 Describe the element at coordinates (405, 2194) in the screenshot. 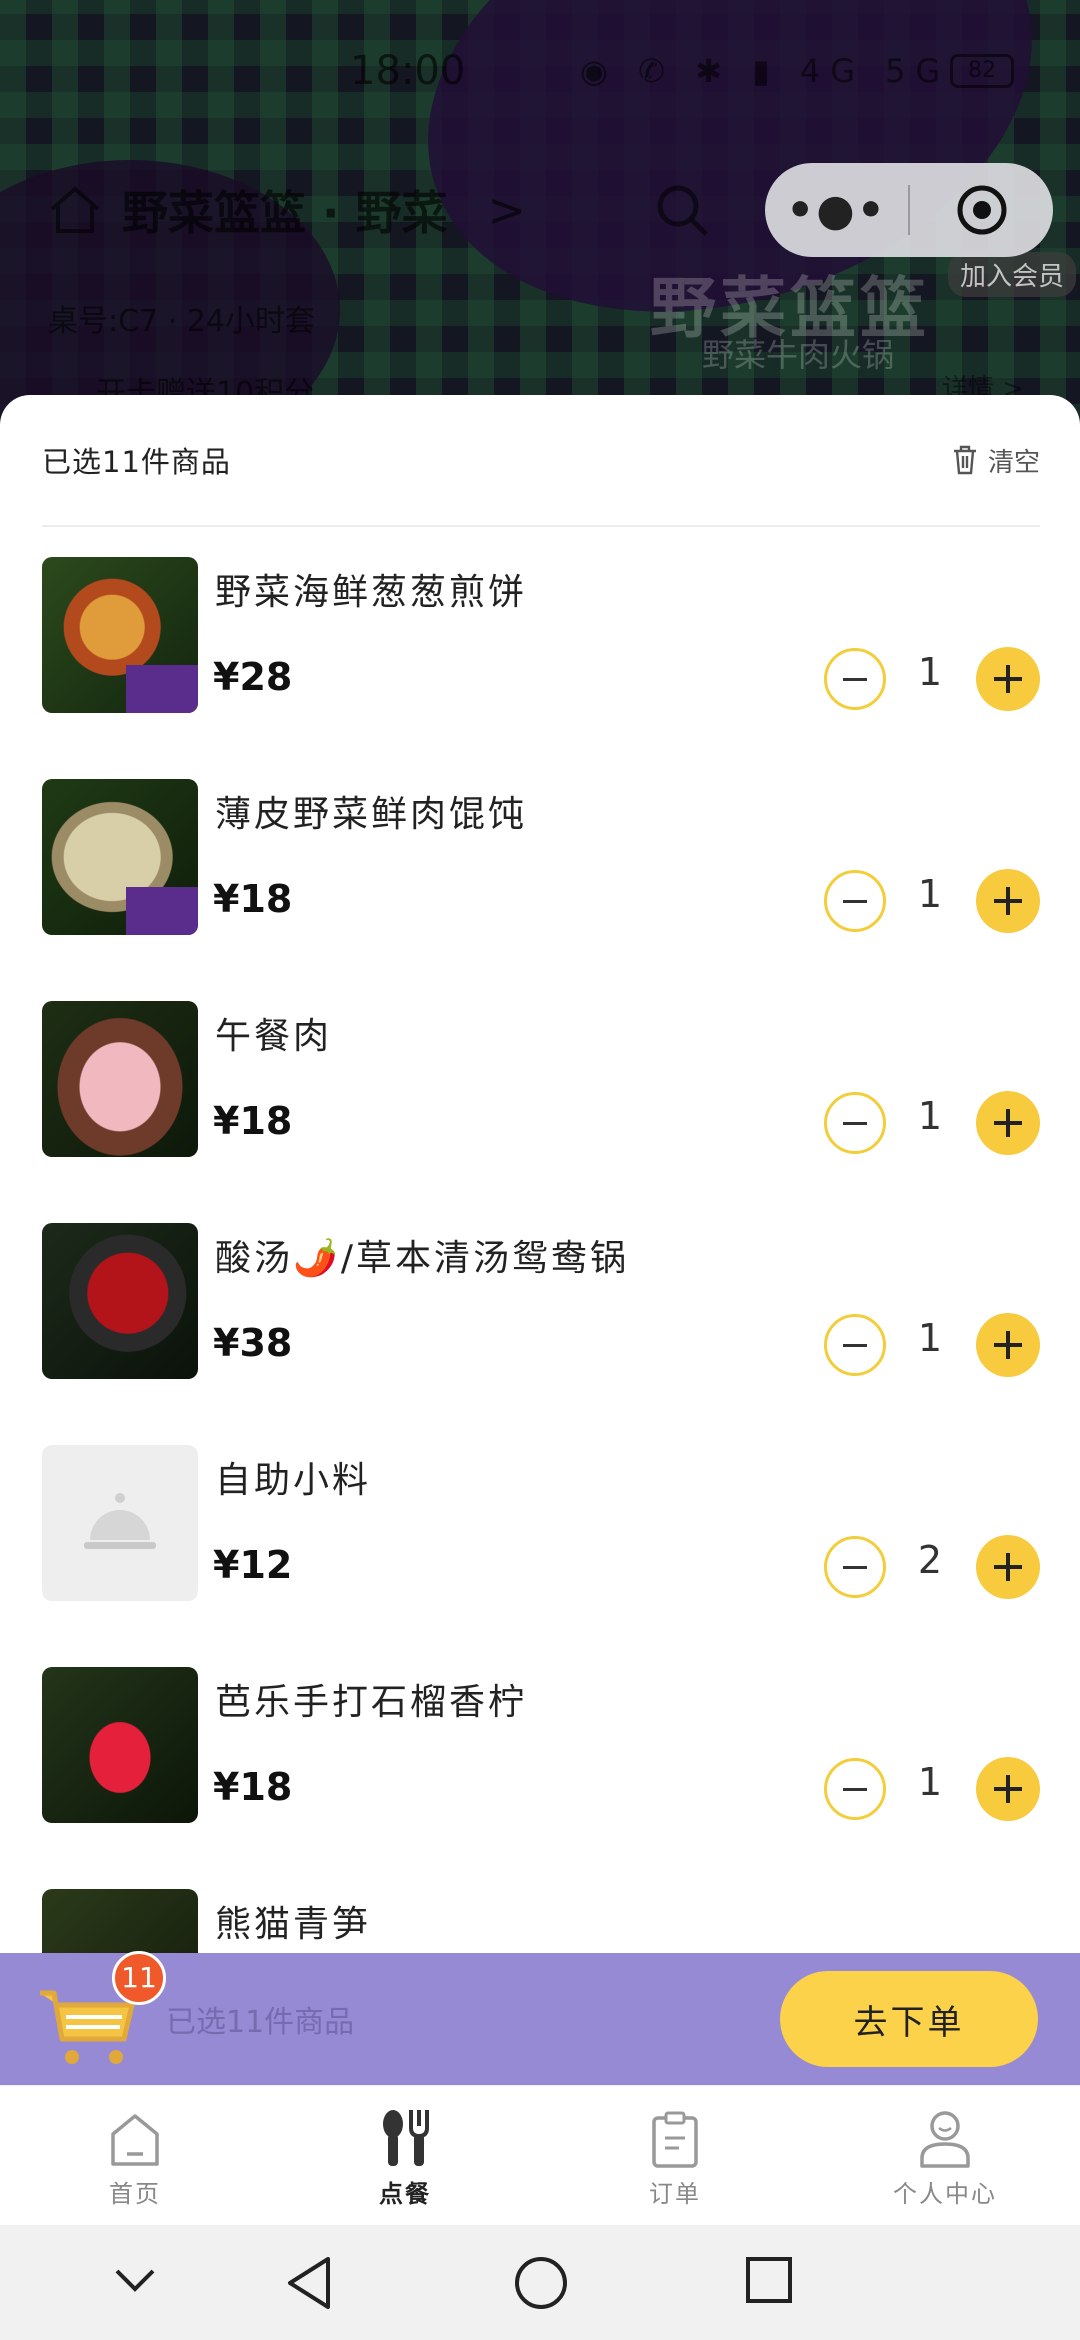

I see `tab-order-food-label: 点餐` at that location.